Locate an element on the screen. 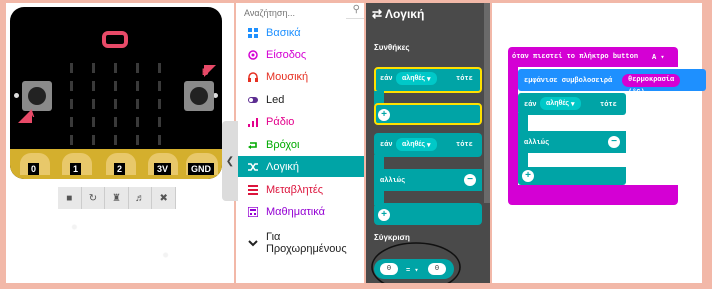 The width and height of the screenshot is (712, 289). if-body is located at coordinates (523, 122).